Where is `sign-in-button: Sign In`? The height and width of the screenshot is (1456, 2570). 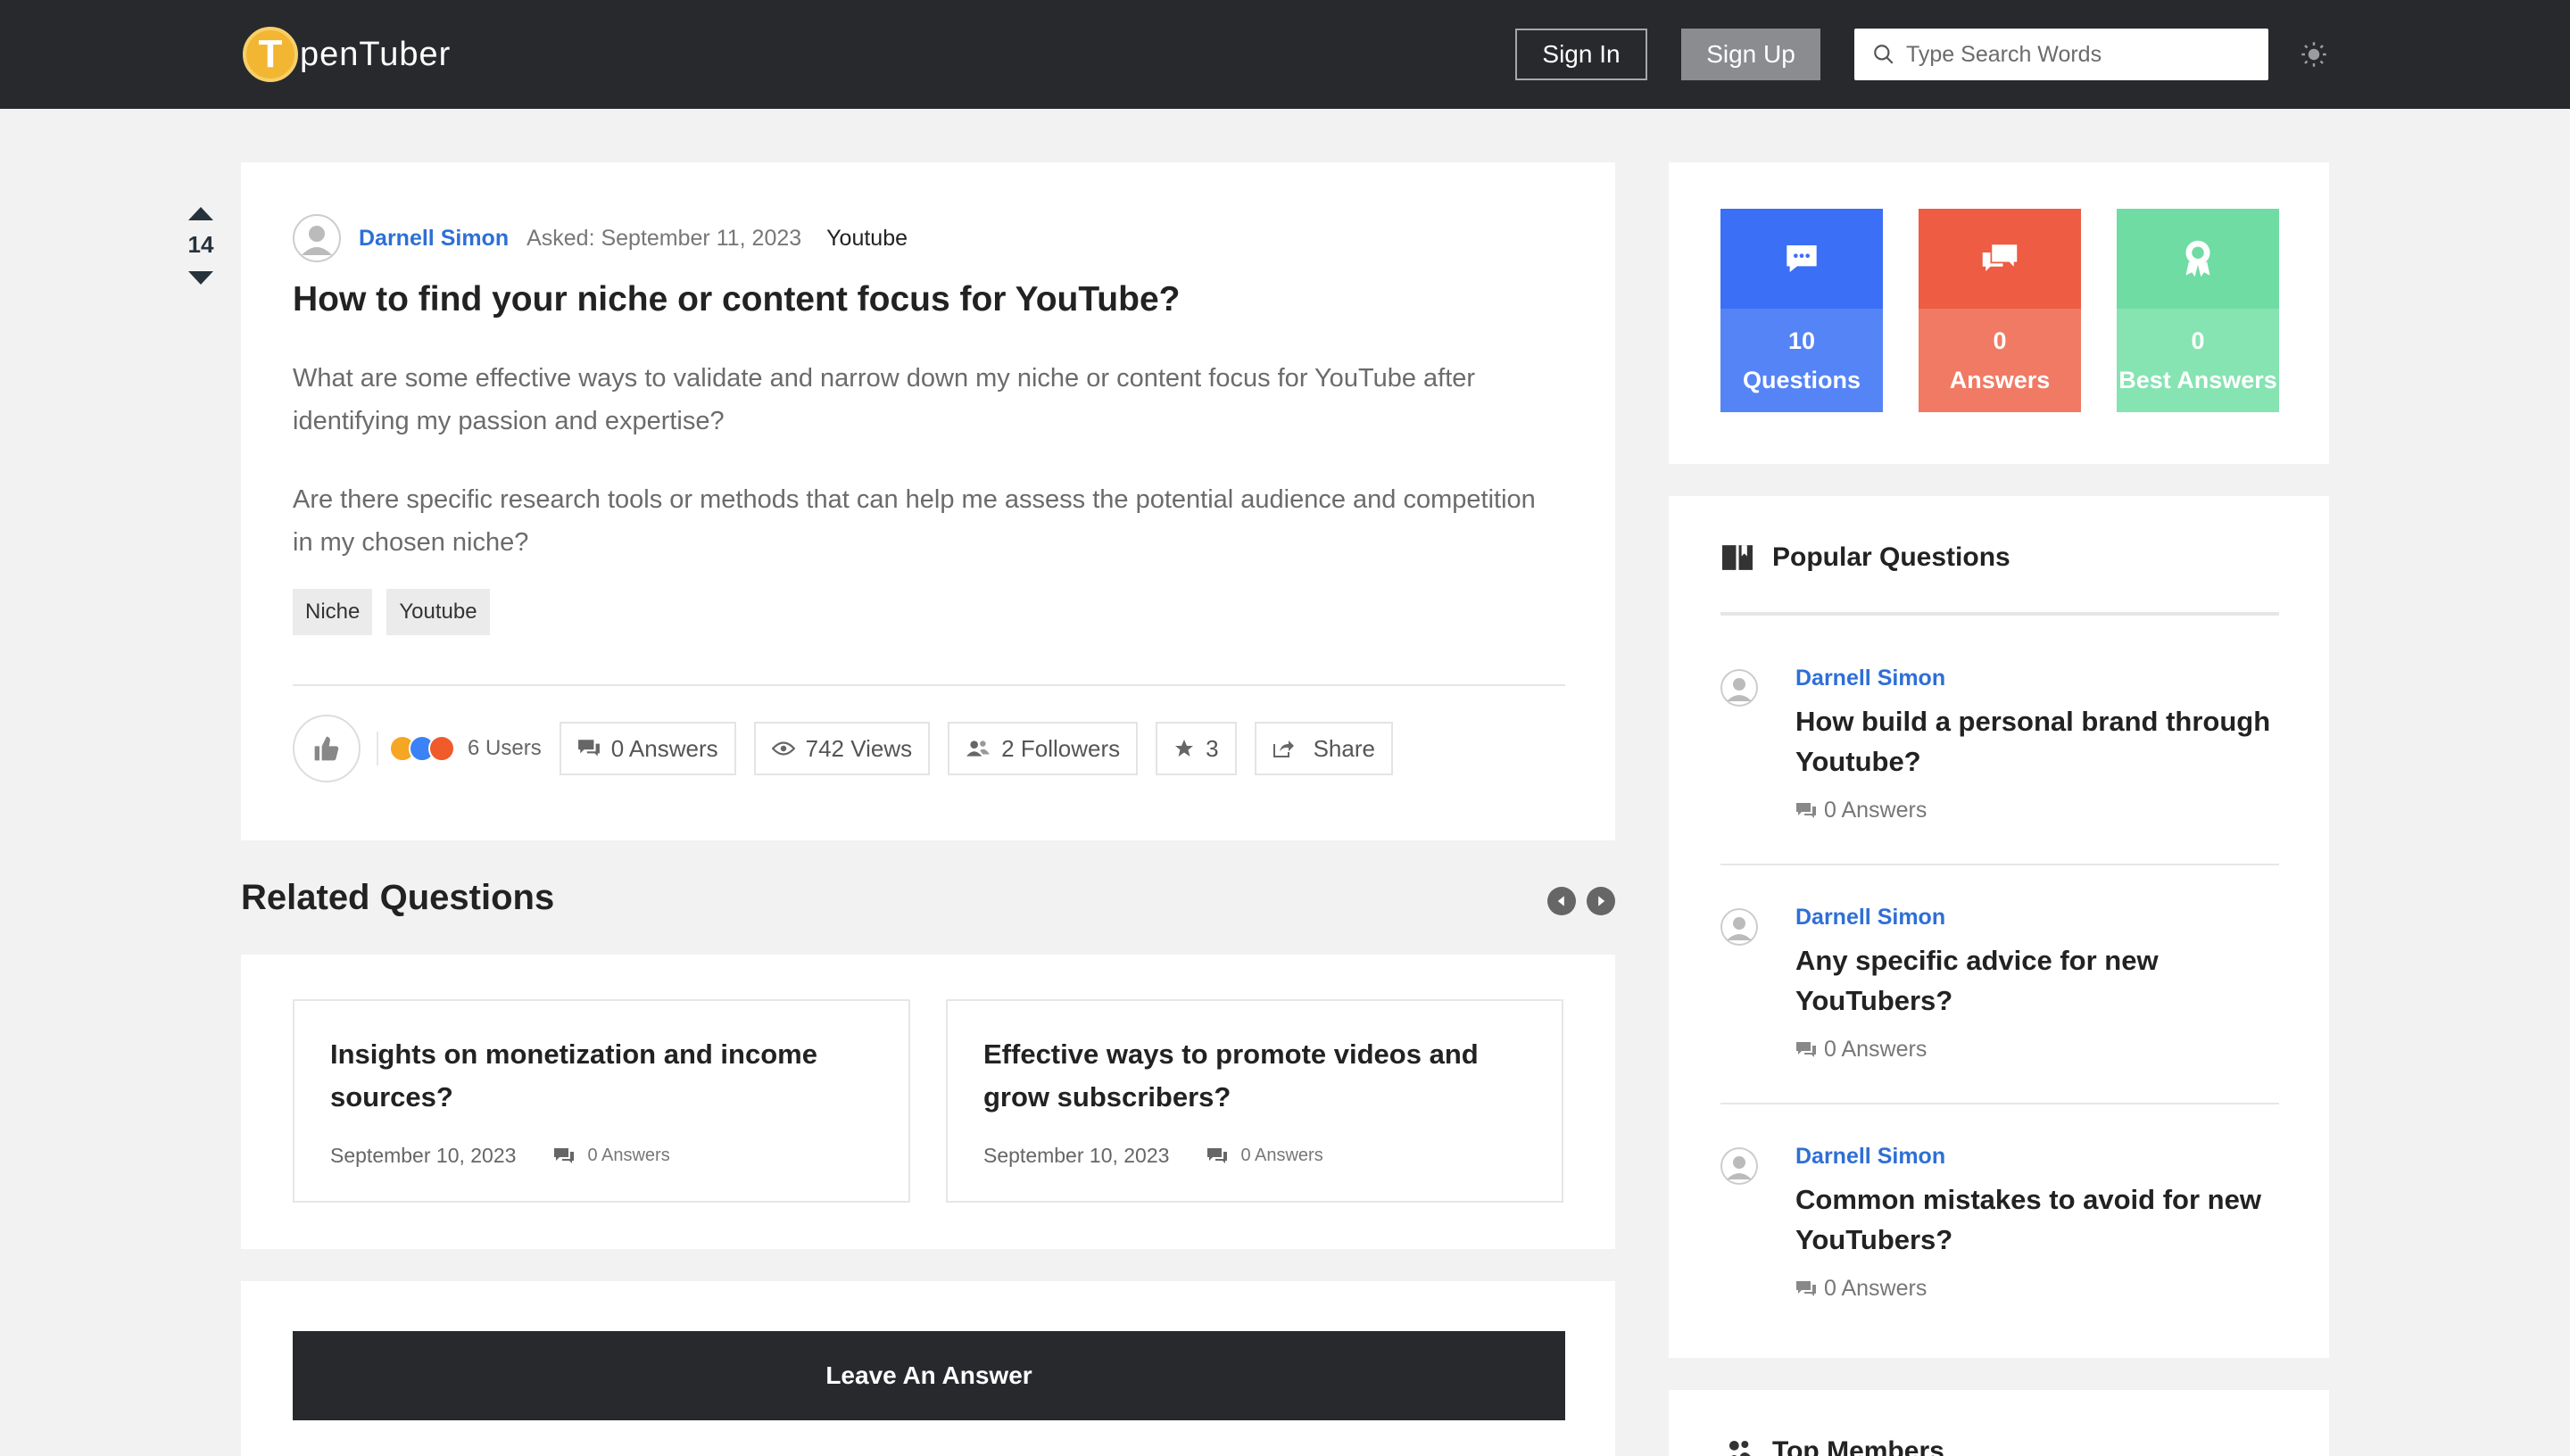
sign-in-button: Sign In is located at coordinates (1581, 54).